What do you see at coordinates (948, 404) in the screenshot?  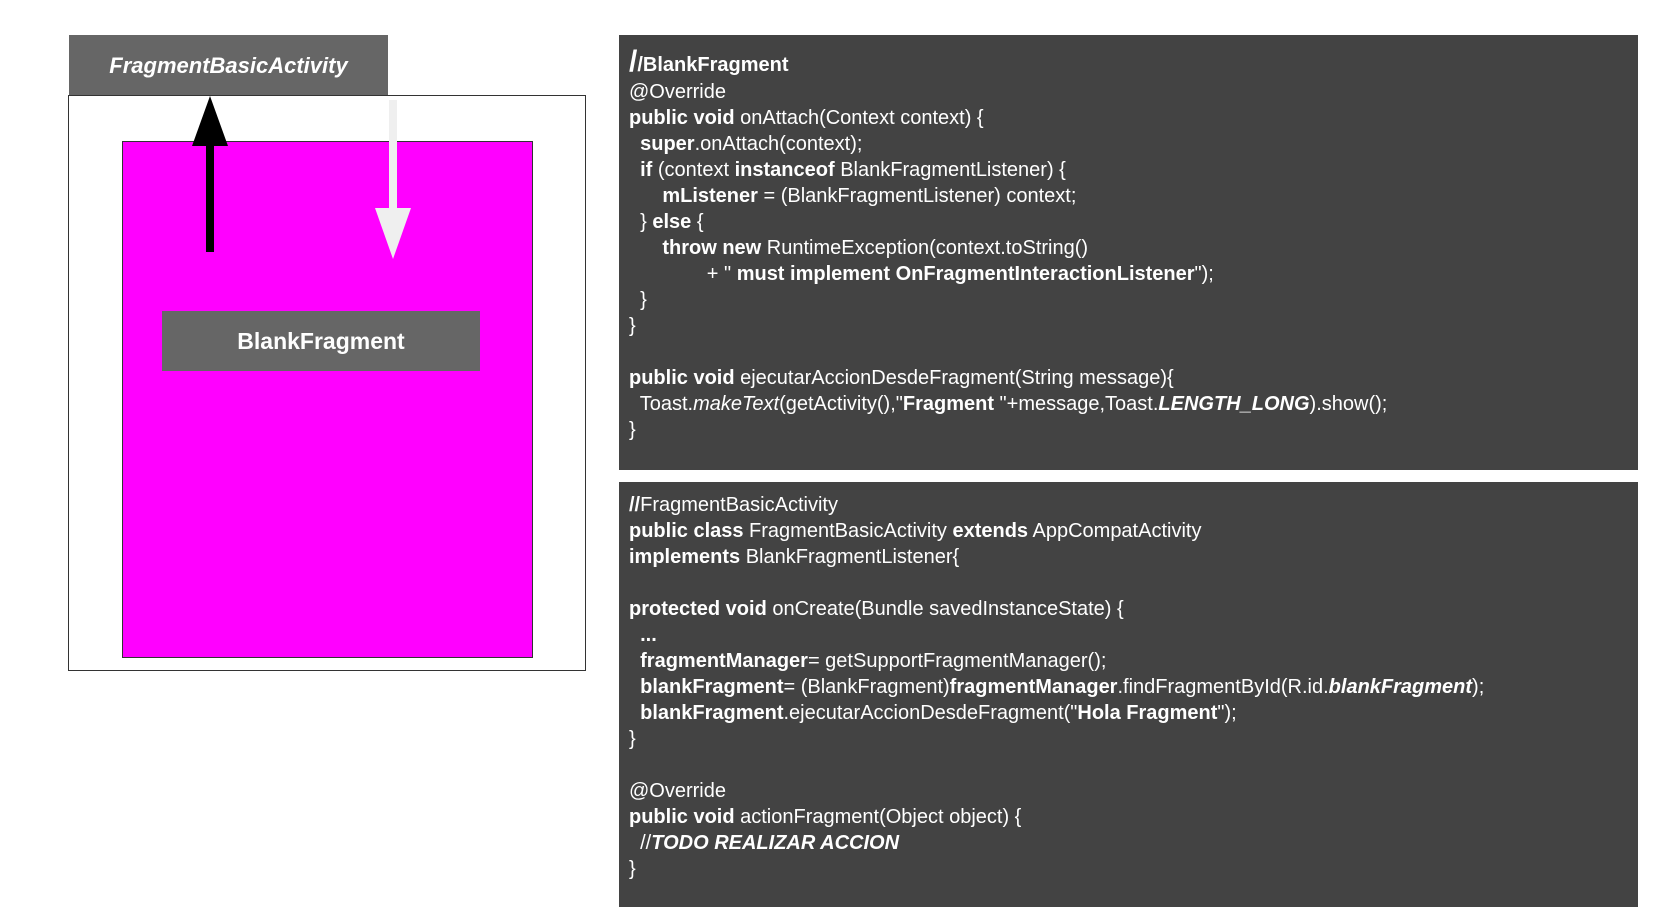 I see `code-token: Fragment` at bounding box center [948, 404].